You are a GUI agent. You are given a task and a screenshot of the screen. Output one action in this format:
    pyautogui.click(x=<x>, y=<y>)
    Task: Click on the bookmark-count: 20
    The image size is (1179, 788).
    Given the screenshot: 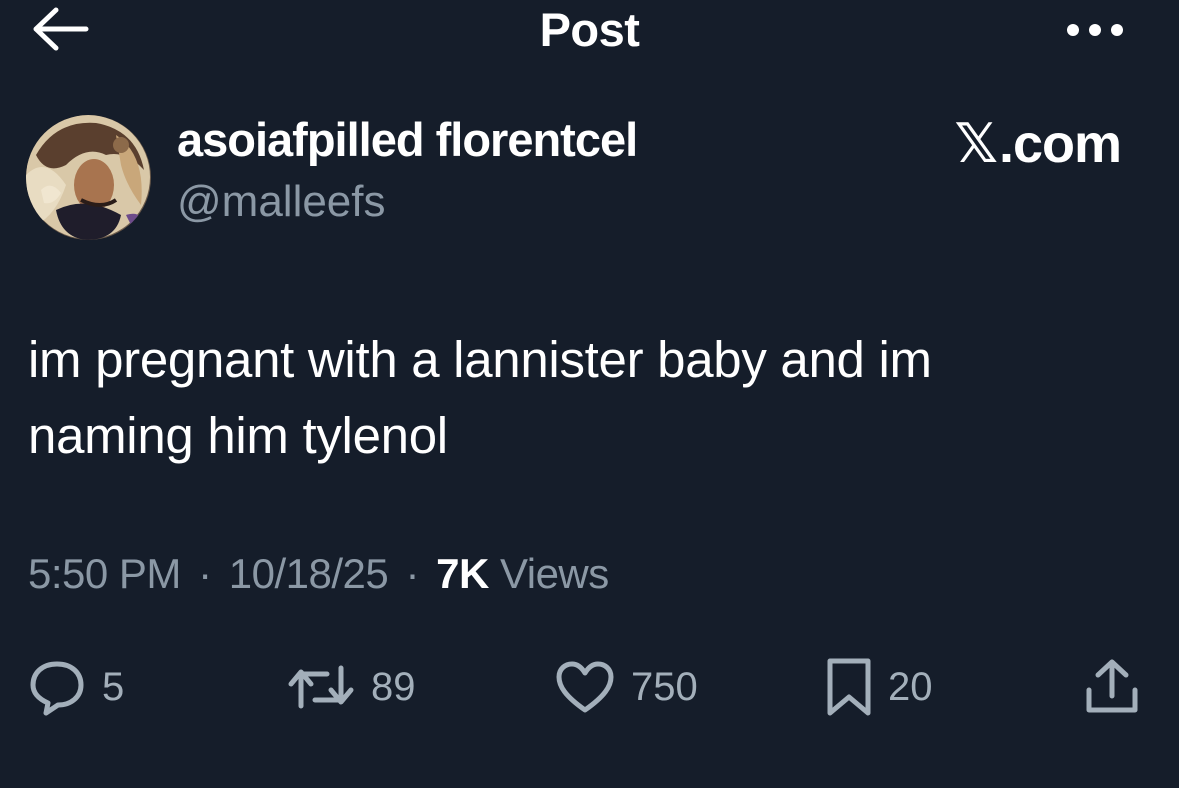 What is the action you would take?
    pyautogui.click(x=910, y=686)
    